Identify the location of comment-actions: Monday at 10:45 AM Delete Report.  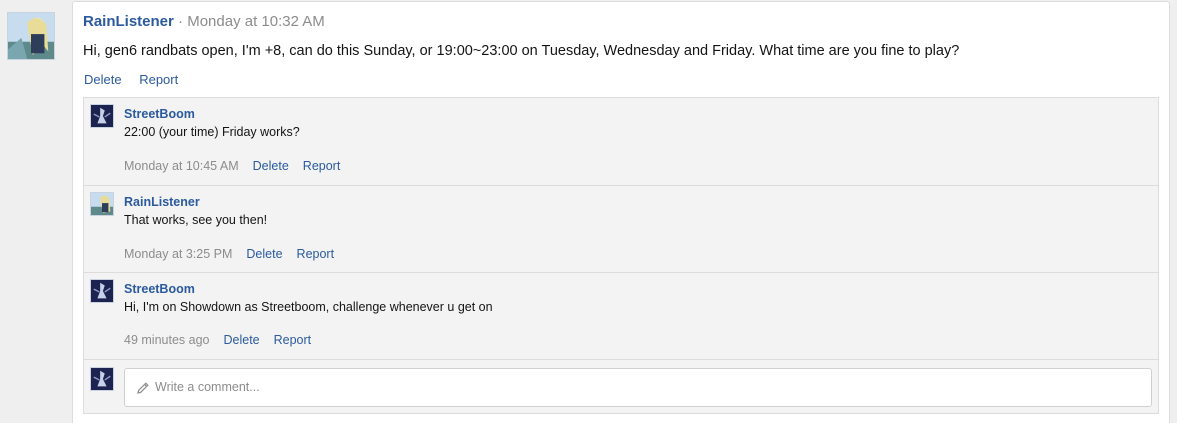
(239, 166).